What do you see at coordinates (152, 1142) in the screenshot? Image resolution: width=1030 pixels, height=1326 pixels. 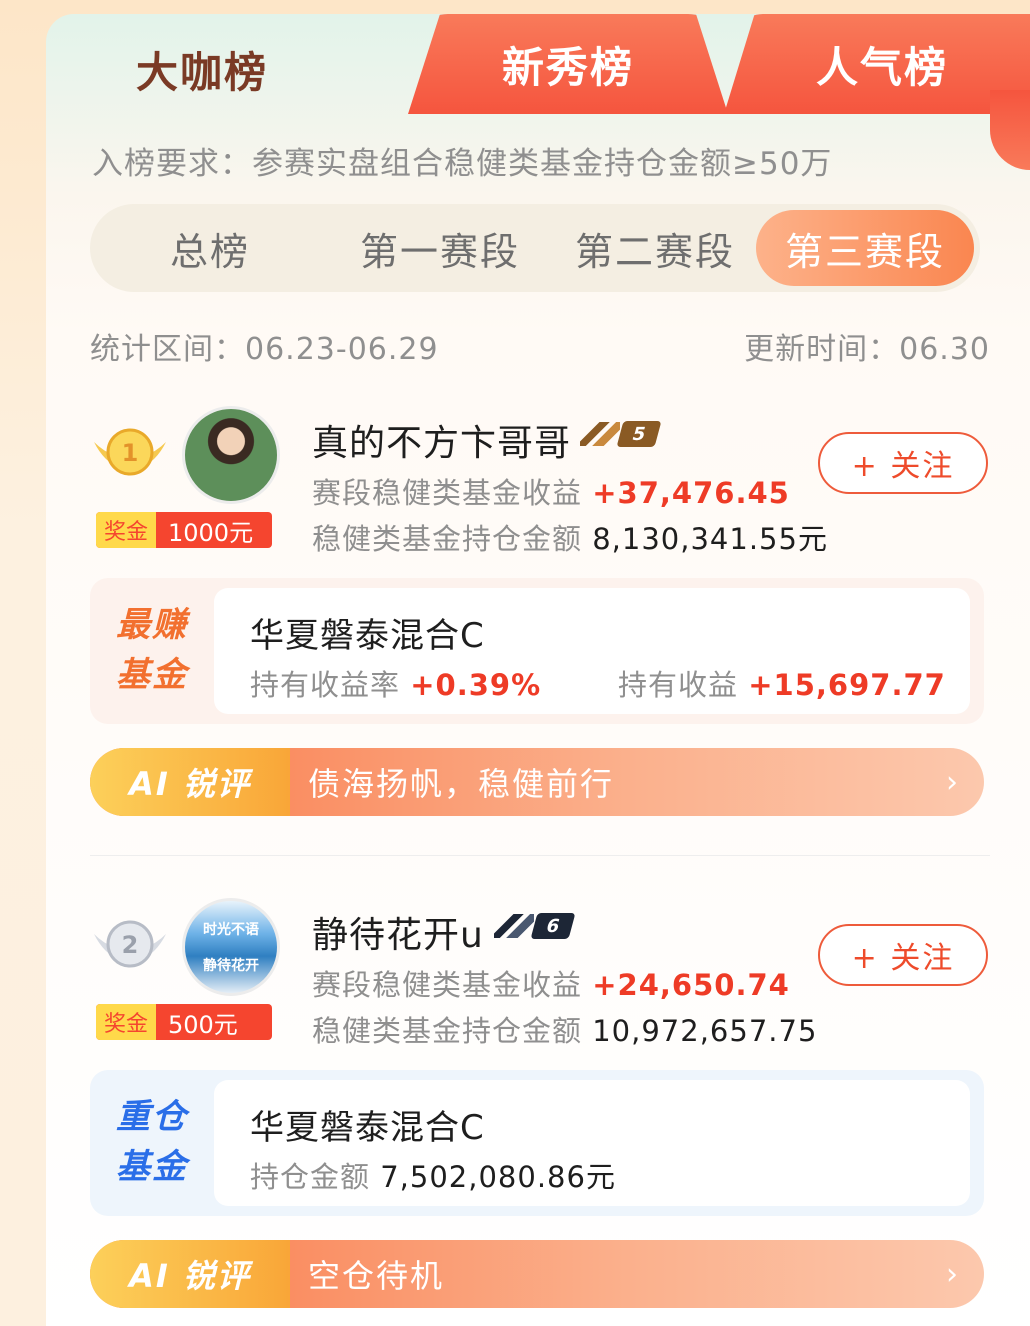 I see `fund-tag: 重仓基金` at bounding box center [152, 1142].